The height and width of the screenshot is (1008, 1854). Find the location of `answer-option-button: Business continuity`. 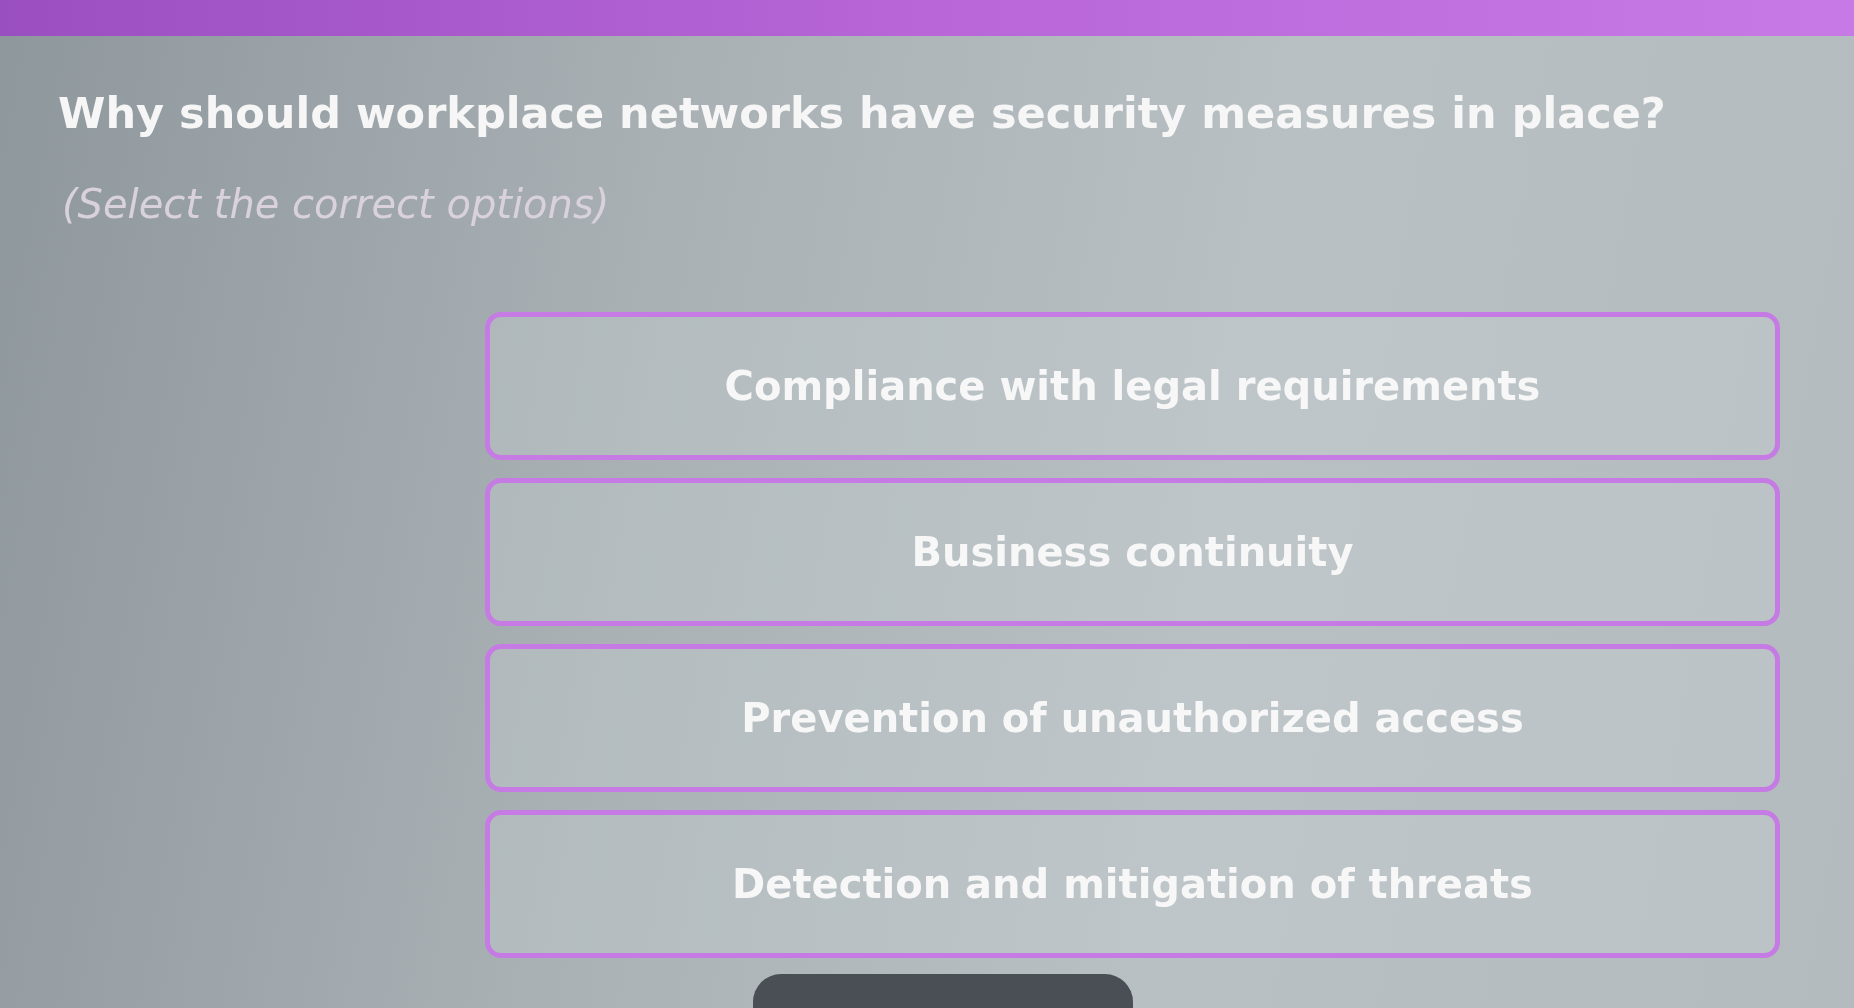

answer-option-button: Business continuity is located at coordinates (1132, 551).